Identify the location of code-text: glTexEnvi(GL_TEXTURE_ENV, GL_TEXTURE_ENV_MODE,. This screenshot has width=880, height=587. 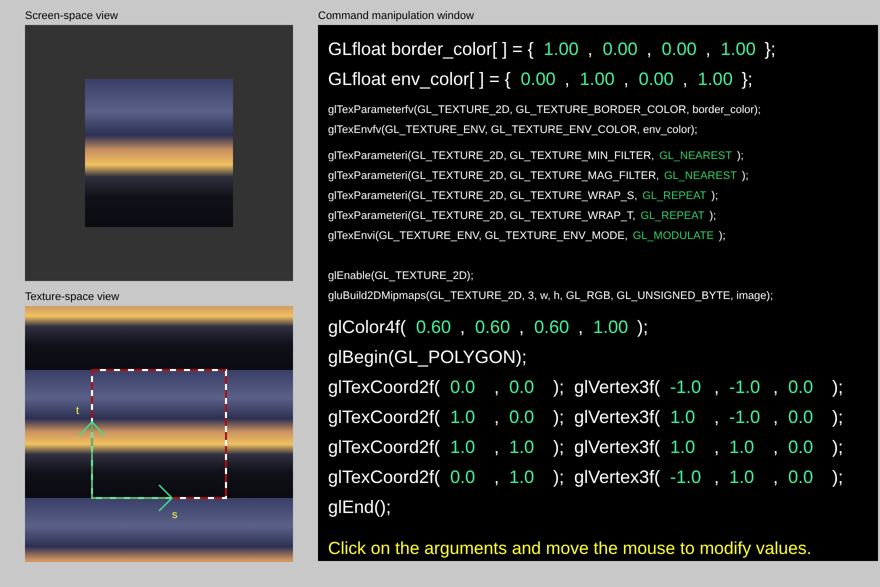
(478, 236).